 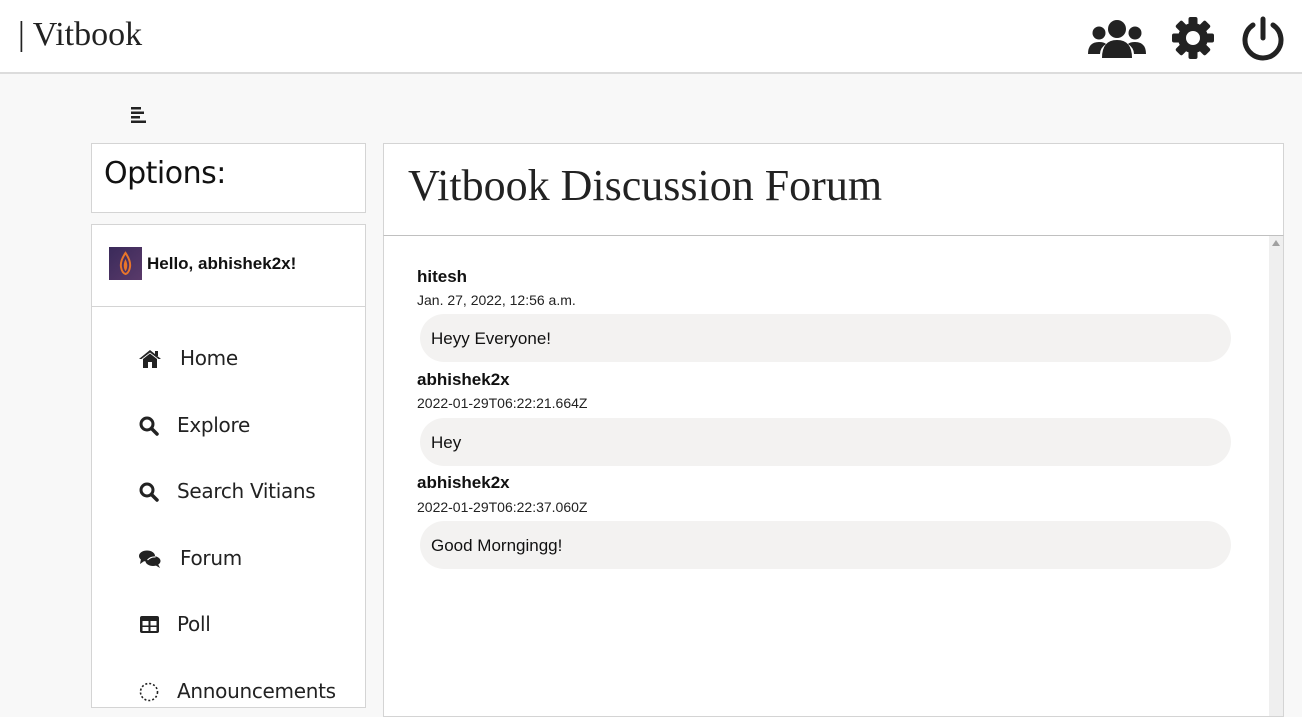 What do you see at coordinates (1117, 39) in the screenshot?
I see `users-icon` at bounding box center [1117, 39].